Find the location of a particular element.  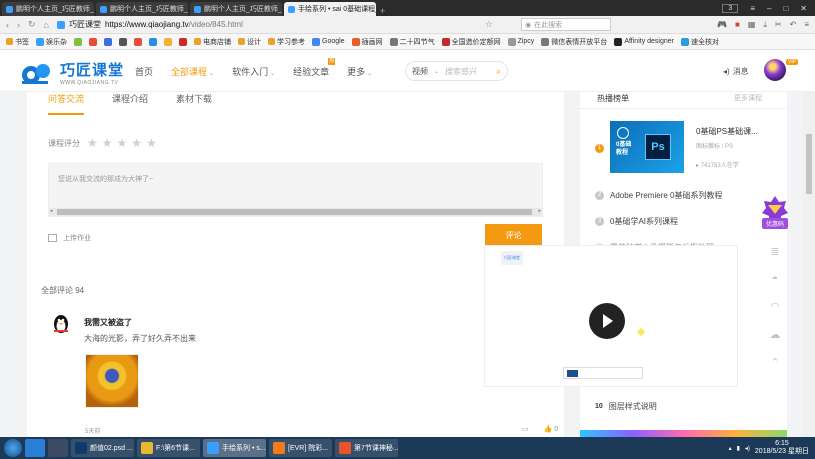

bookmark-item: 全国造价定额网 is located at coordinates (471, 42).